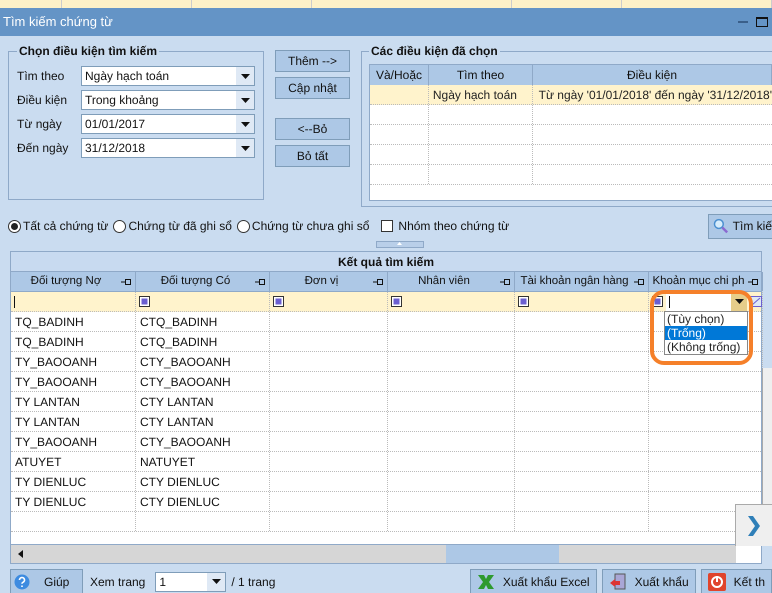 The height and width of the screenshot is (593, 772). What do you see at coordinates (168, 100) in the screenshot?
I see `combo-field: Trong khoảng` at bounding box center [168, 100].